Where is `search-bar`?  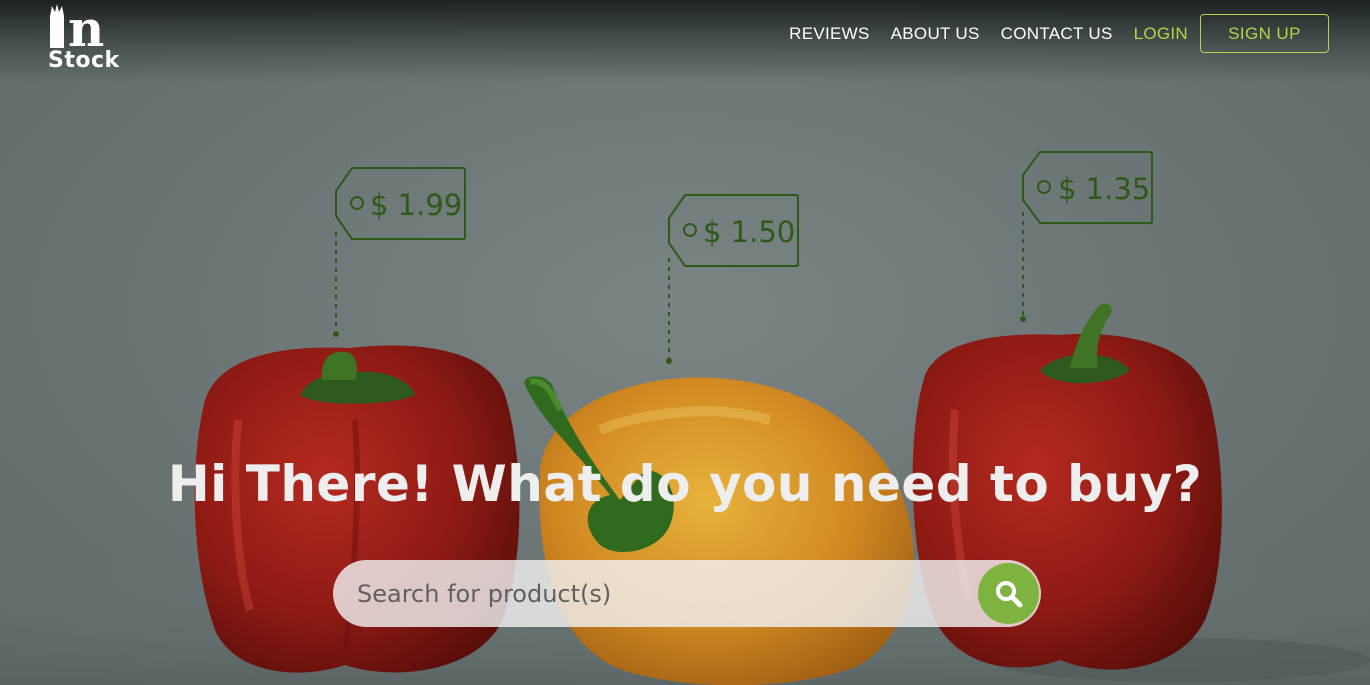 search-bar is located at coordinates (687, 593).